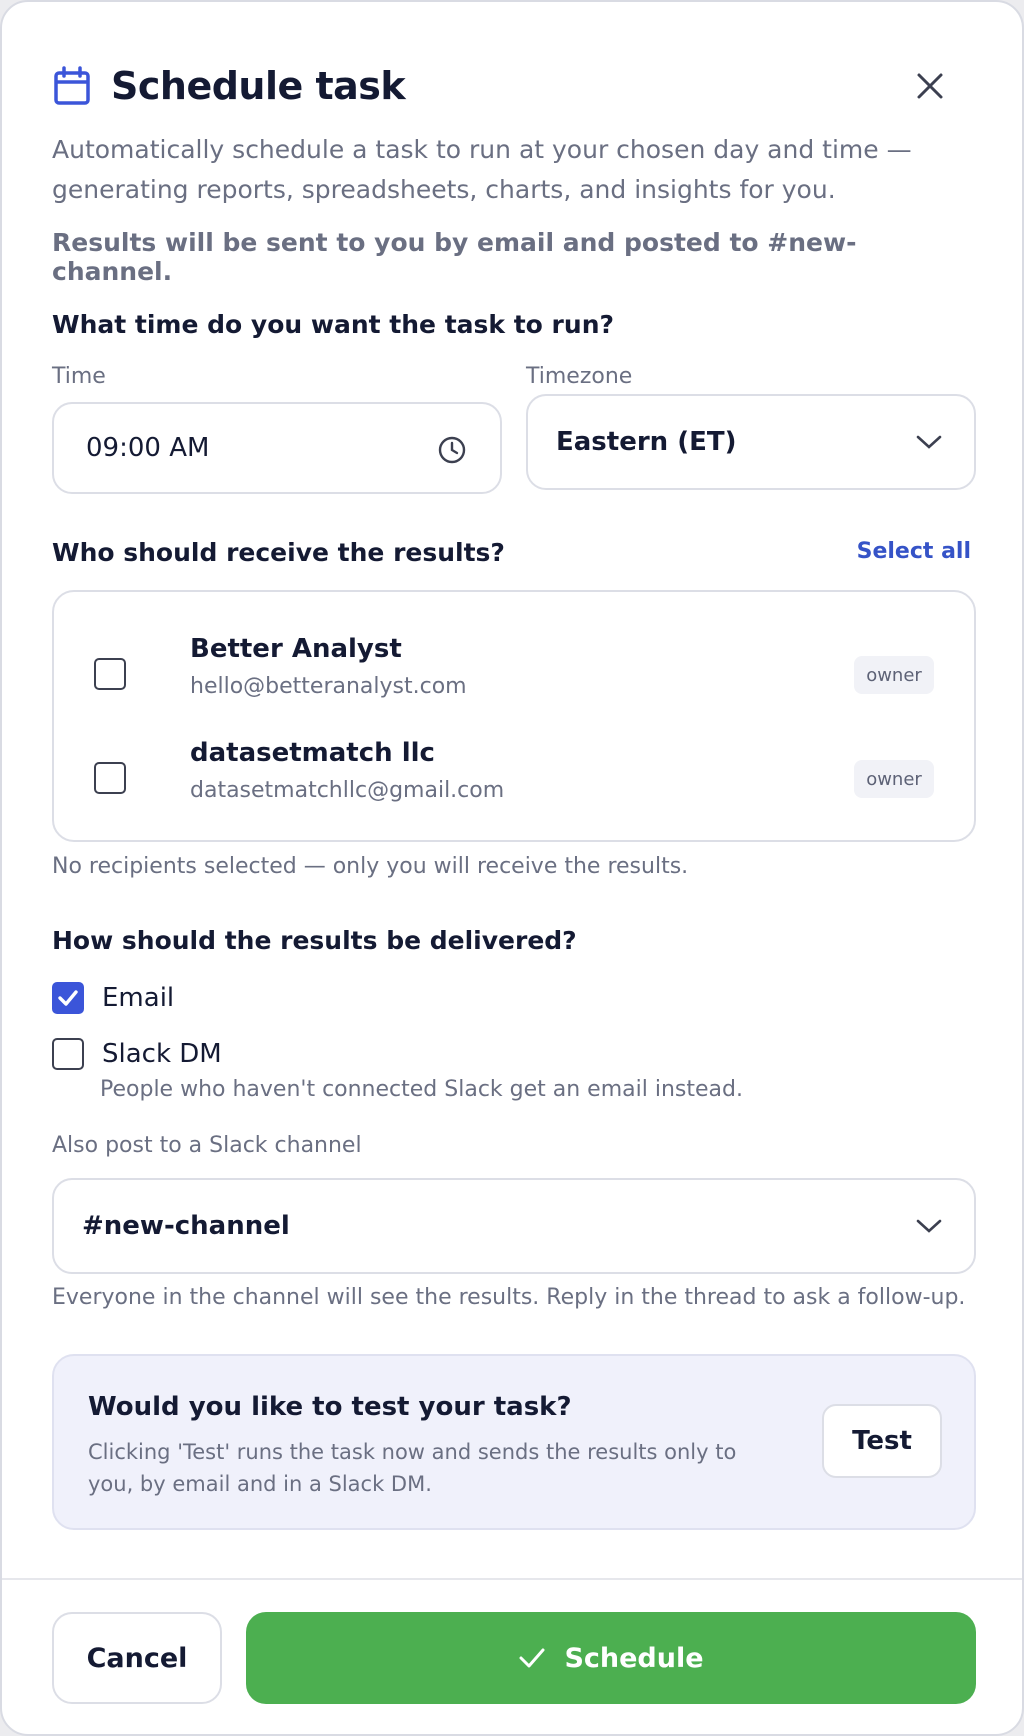  I want to click on delivery-heading: How should the results be delivered?, so click(314, 940).